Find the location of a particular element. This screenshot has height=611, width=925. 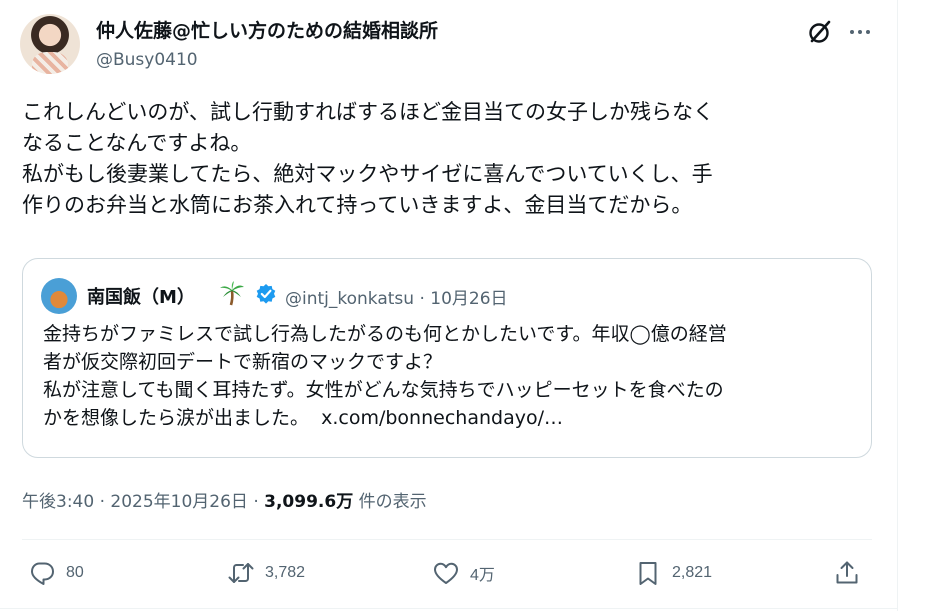

tweet-meta: 午後3:40 · 2025年10月26日 · 3,099.6万 件の表示 is located at coordinates (224, 499).